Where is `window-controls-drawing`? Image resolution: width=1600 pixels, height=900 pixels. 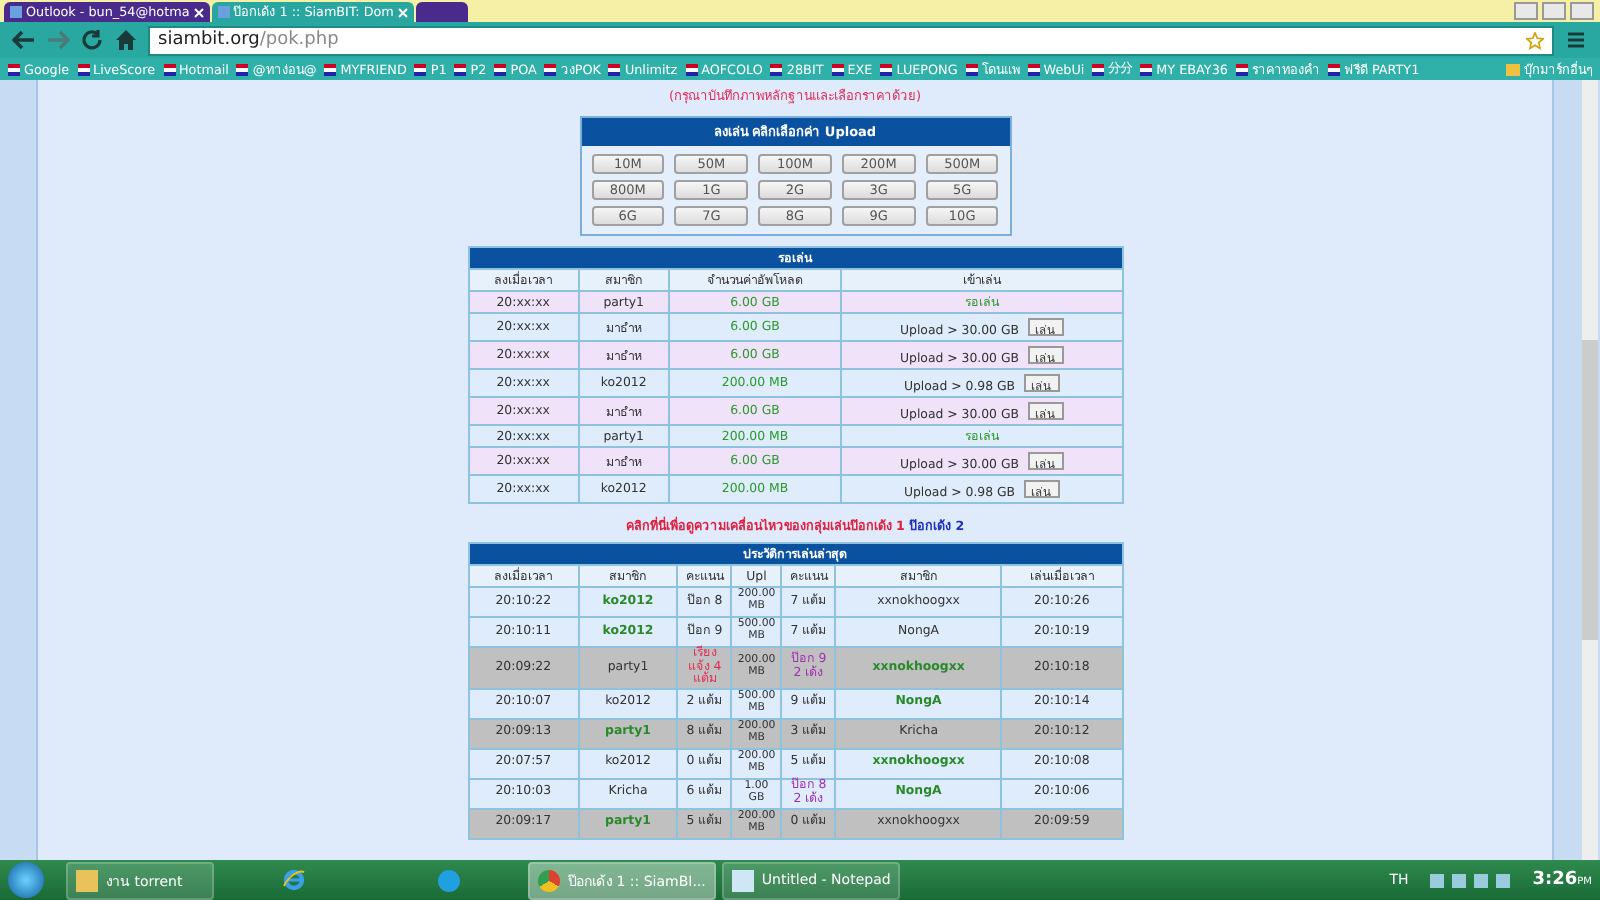 window-controls-drawing is located at coordinates (1554, 11).